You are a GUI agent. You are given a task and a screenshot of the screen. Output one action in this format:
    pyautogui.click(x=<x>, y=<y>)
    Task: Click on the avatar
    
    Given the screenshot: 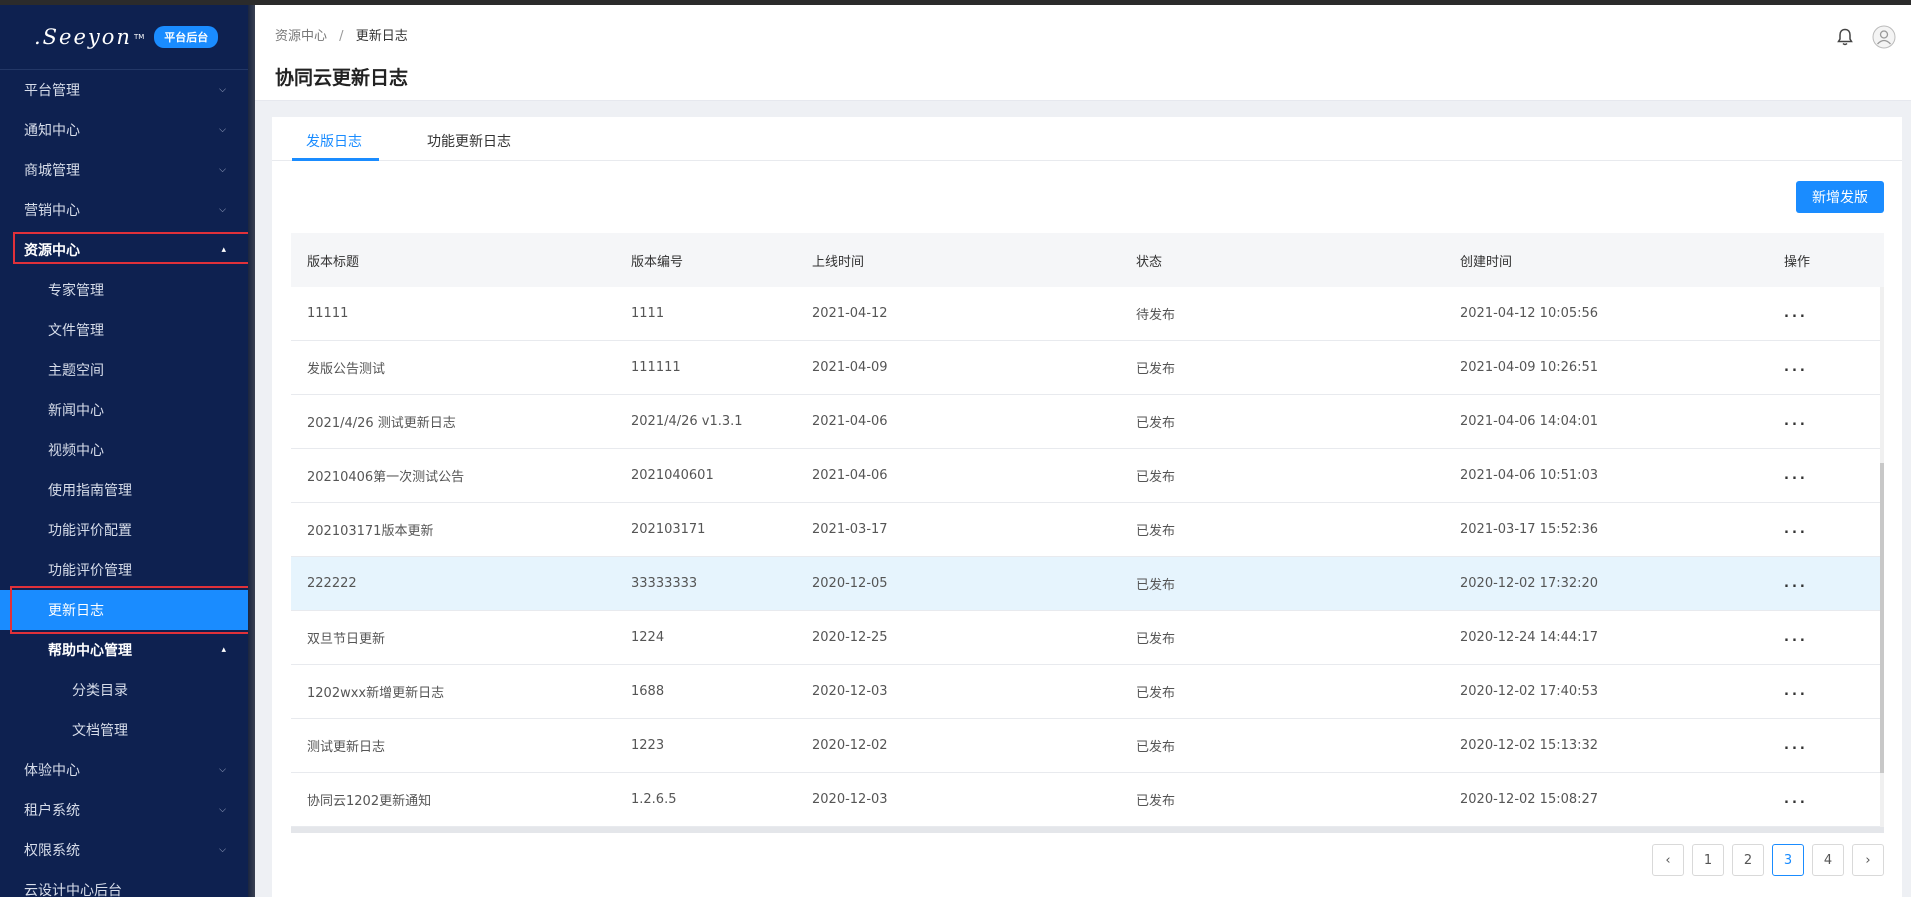 What is the action you would take?
    pyautogui.click(x=1884, y=37)
    